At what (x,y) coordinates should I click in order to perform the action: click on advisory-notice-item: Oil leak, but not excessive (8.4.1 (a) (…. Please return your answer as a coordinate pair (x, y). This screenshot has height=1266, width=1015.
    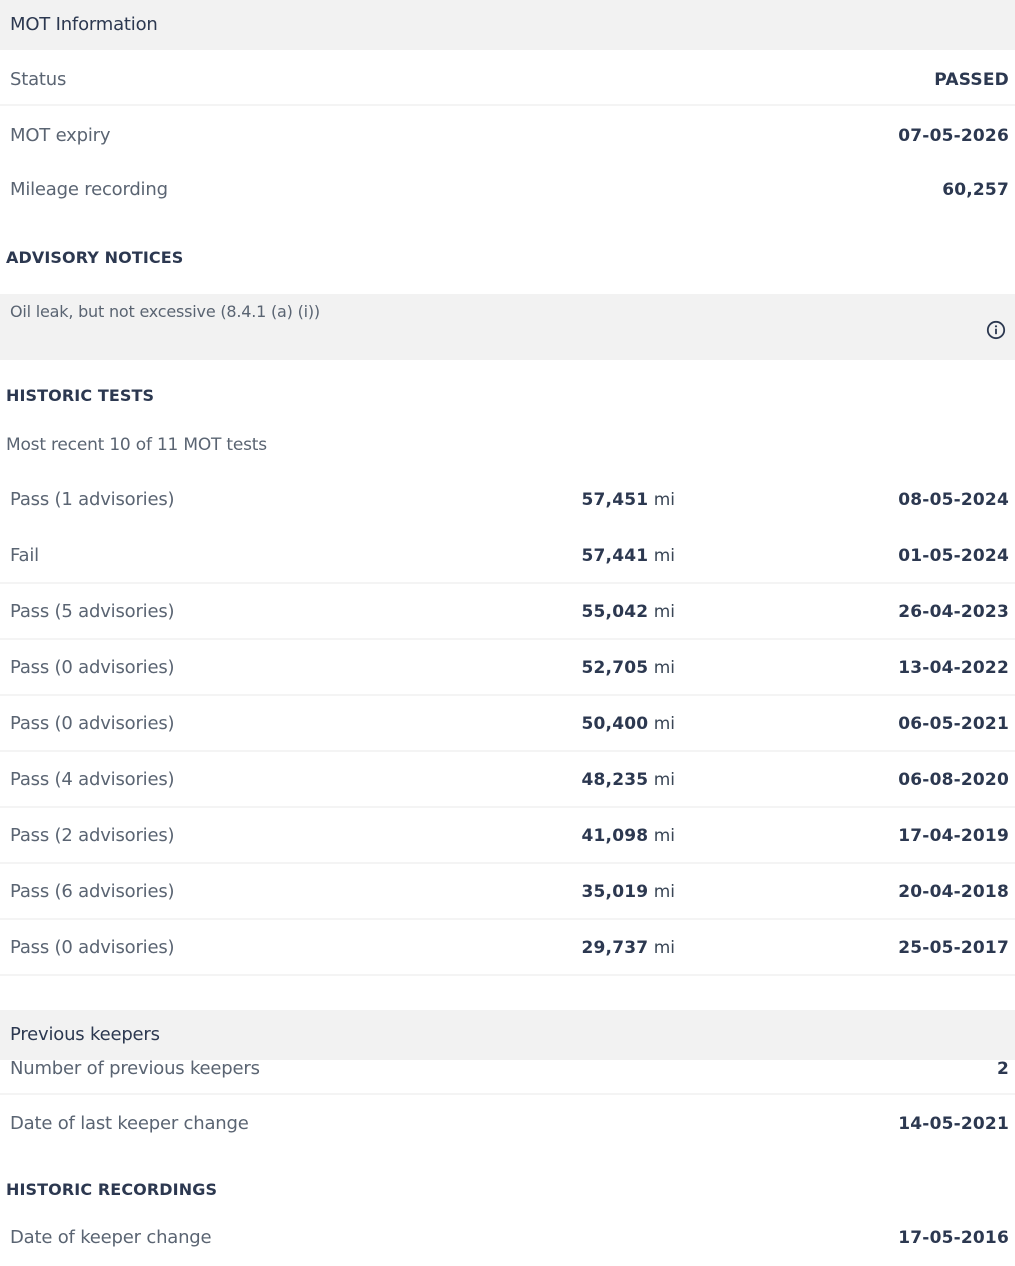
    Looking at the image, I should click on (507, 327).